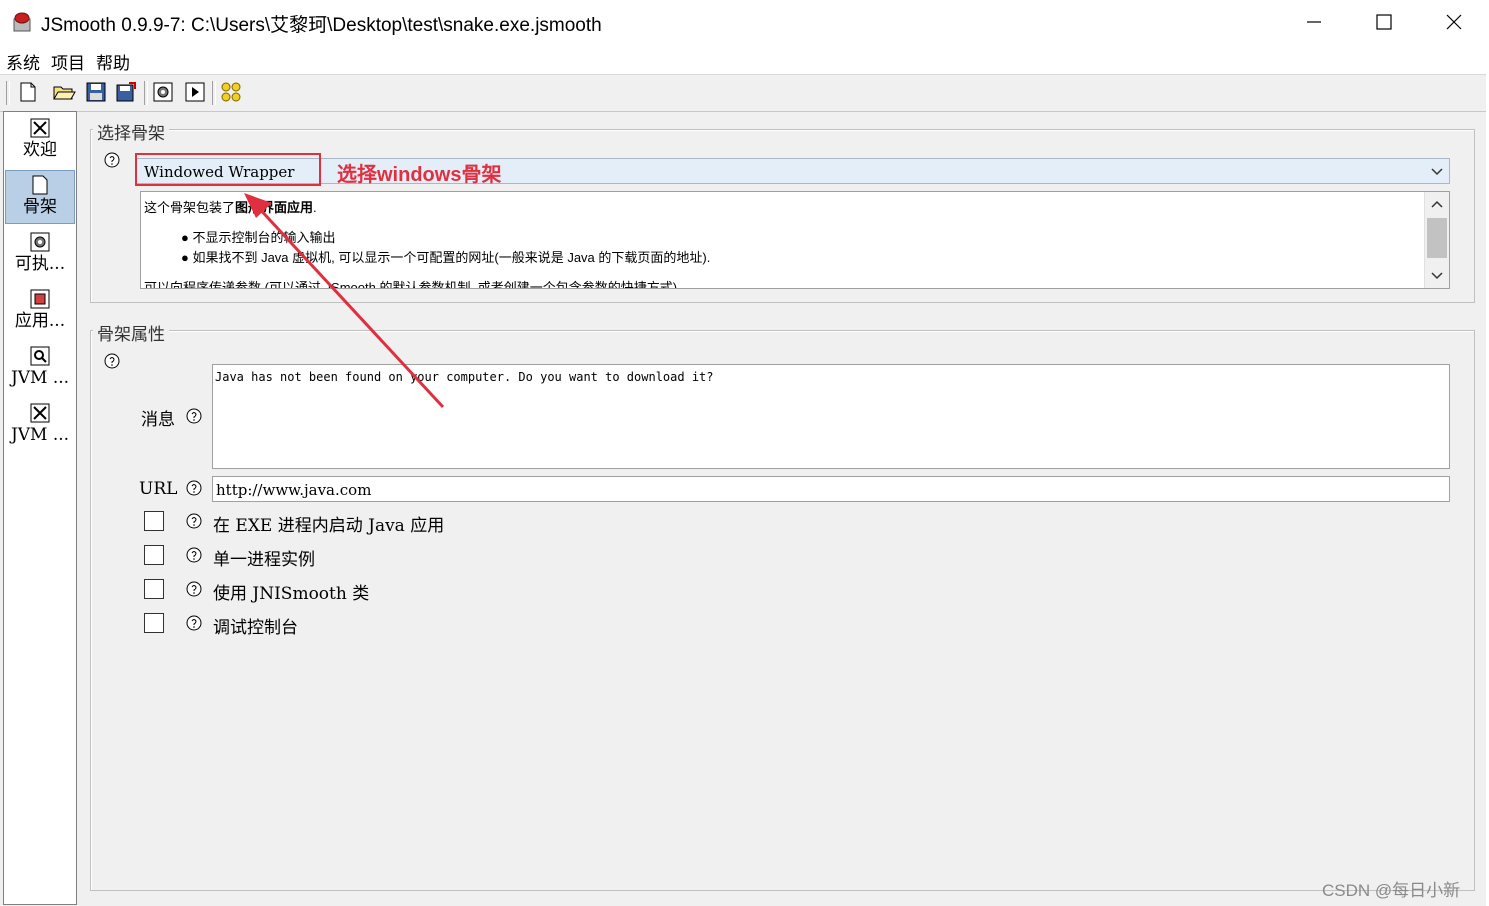  Describe the element at coordinates (131, 131) in the screenshot. I see `skeleton-select-title: 选择骨架` at that location.